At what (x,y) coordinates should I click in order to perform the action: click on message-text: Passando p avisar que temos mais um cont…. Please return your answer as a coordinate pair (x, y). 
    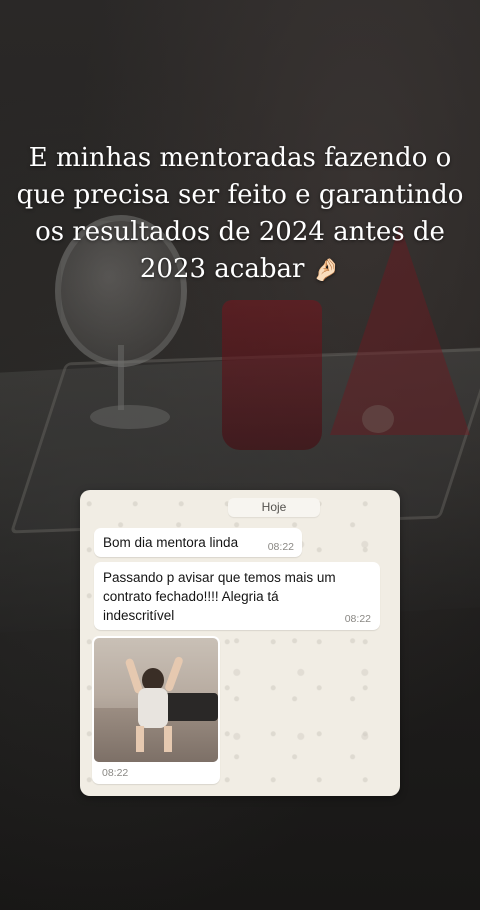
    Looking at the image, I should click on (219, 596).